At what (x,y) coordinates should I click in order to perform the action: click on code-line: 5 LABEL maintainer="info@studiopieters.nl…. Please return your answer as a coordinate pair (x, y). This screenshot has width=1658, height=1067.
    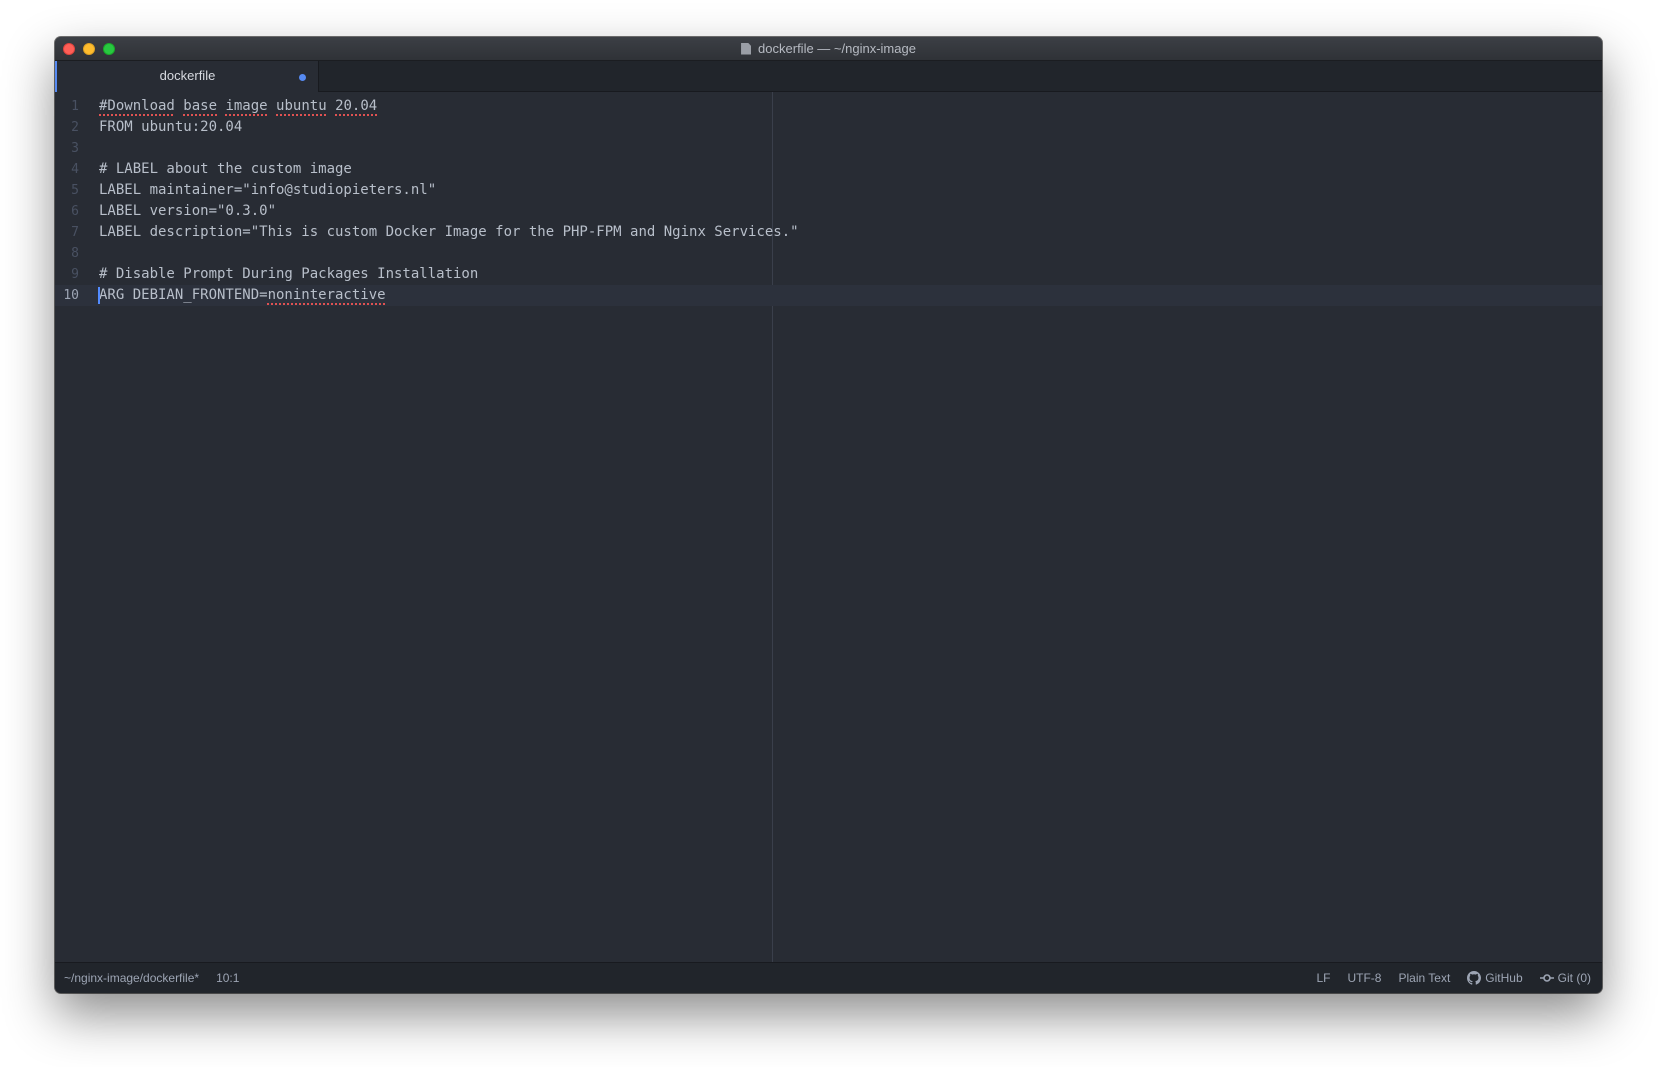
    Looking at the image, I should click on (828, 190).